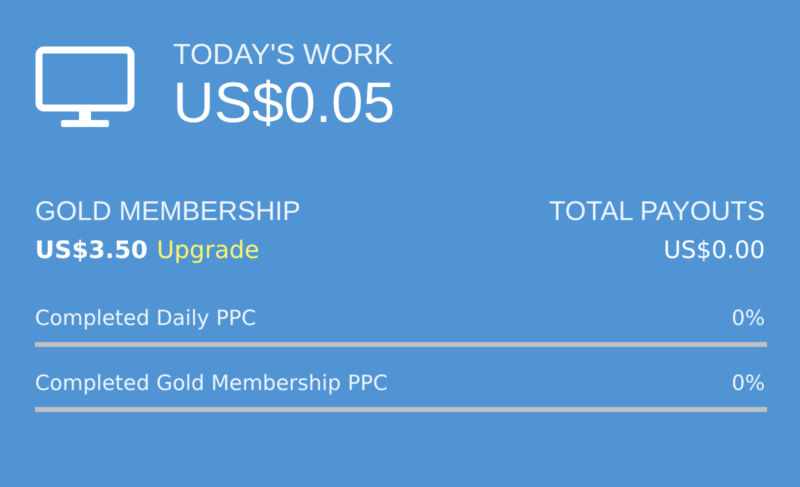  I want to click on monitor-icon, so click(85, 88).